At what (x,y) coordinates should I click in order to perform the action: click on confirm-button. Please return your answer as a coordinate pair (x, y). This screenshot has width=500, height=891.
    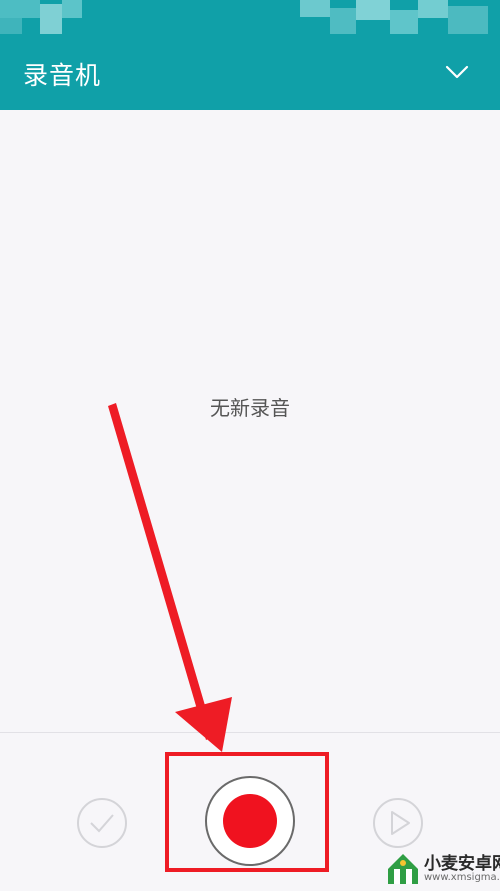
    Looking at the image, I should click on (102, 823).